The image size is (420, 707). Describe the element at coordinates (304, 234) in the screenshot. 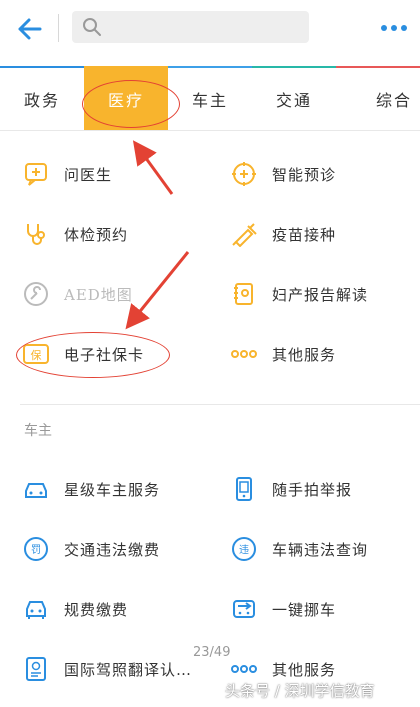

I see `service-label: 疫苗接种` at that location.